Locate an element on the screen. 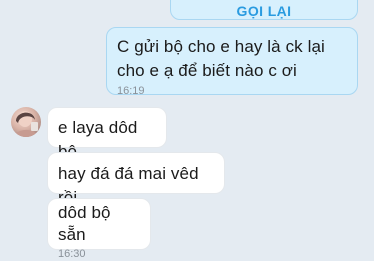 The image size is (374, 261). incoming-message: dôd bộ sẵn 16:30 is located at coordinates (99, 229).